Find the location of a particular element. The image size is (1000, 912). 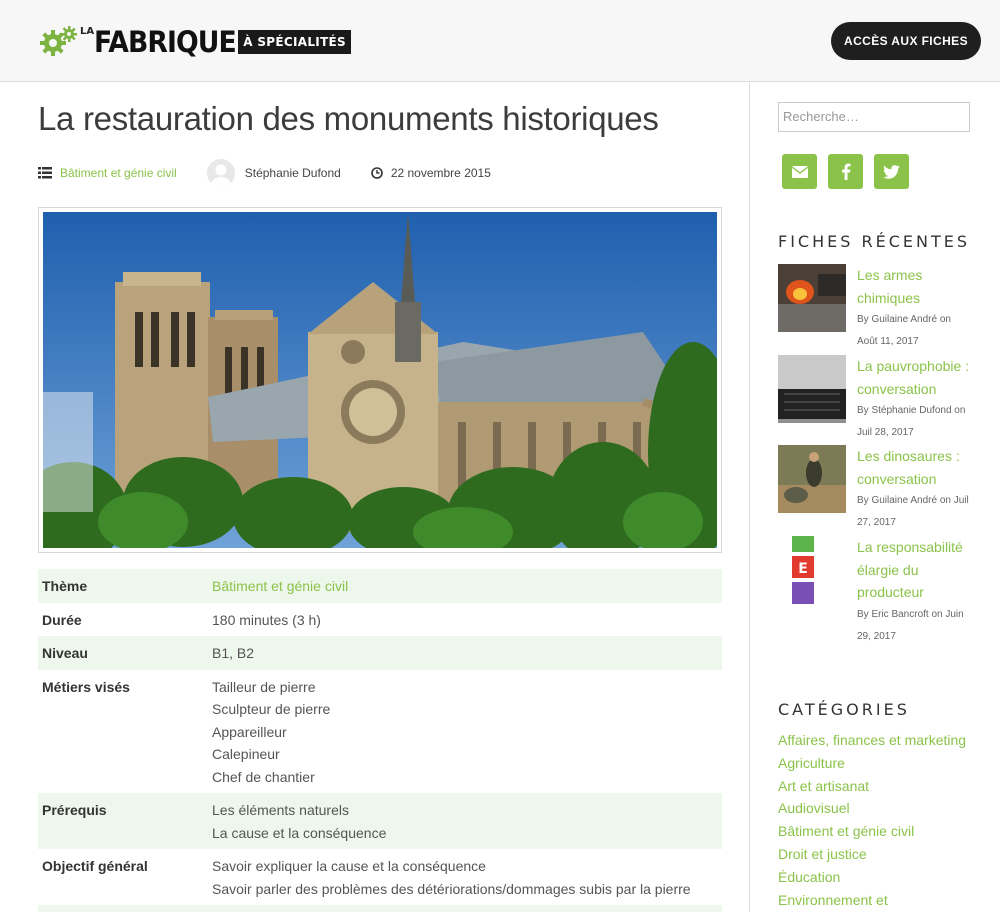

info-line: 180 minutes (3 h) is located at coordinates (266, 619).